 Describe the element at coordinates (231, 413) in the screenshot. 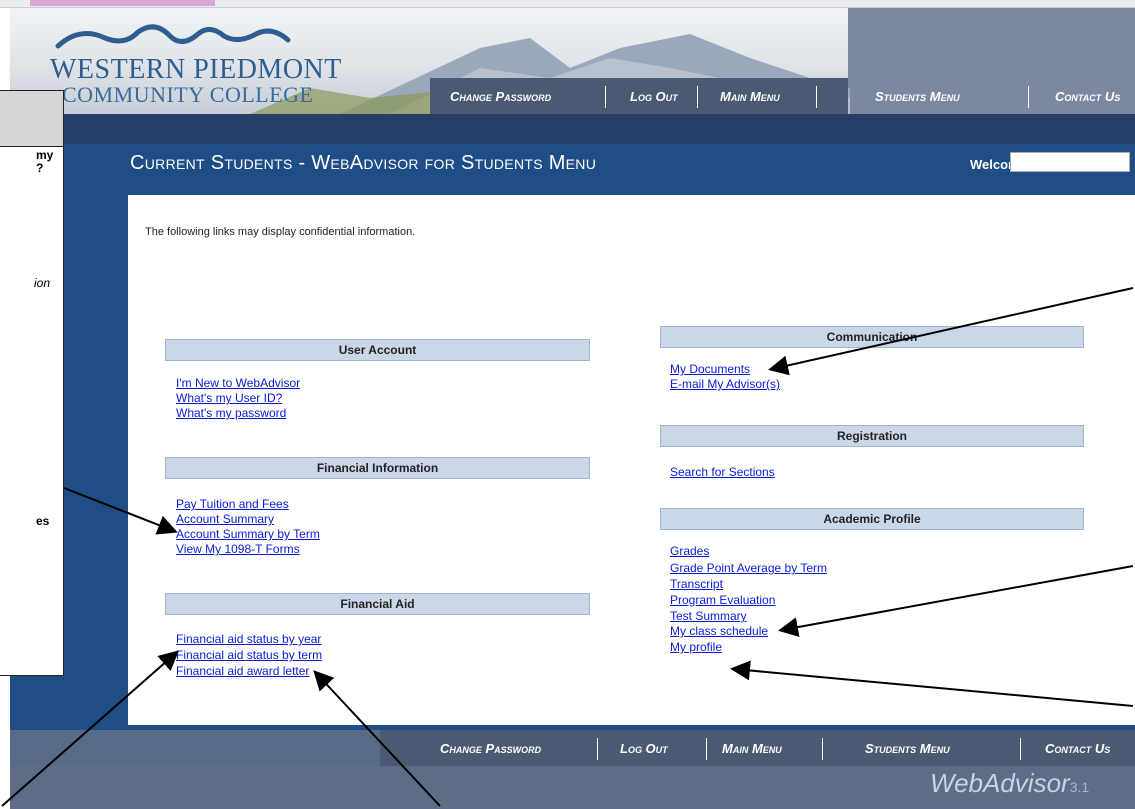

I see `link-whats-my-password: What's my password` at that location.